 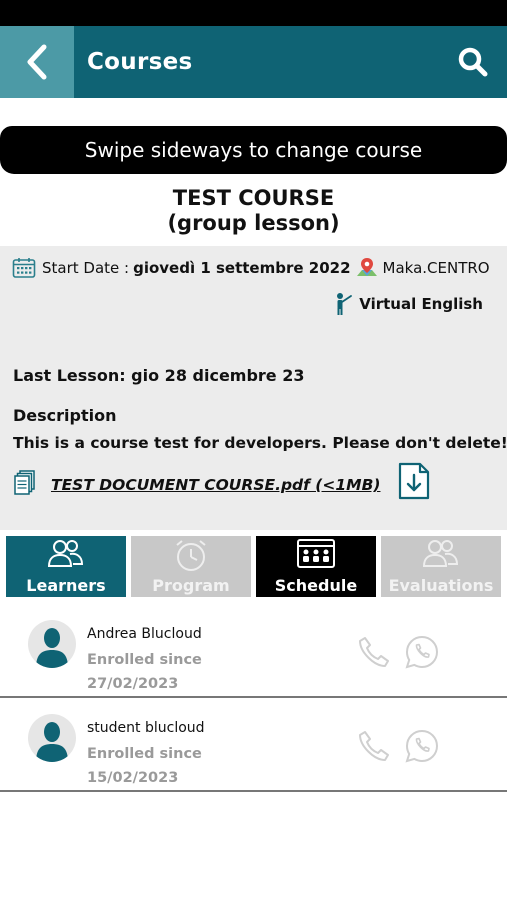 What do you see at coordinates (191, 585) in the screenshot?
I see `tab-label: Program` at bounding box center [191, 585].